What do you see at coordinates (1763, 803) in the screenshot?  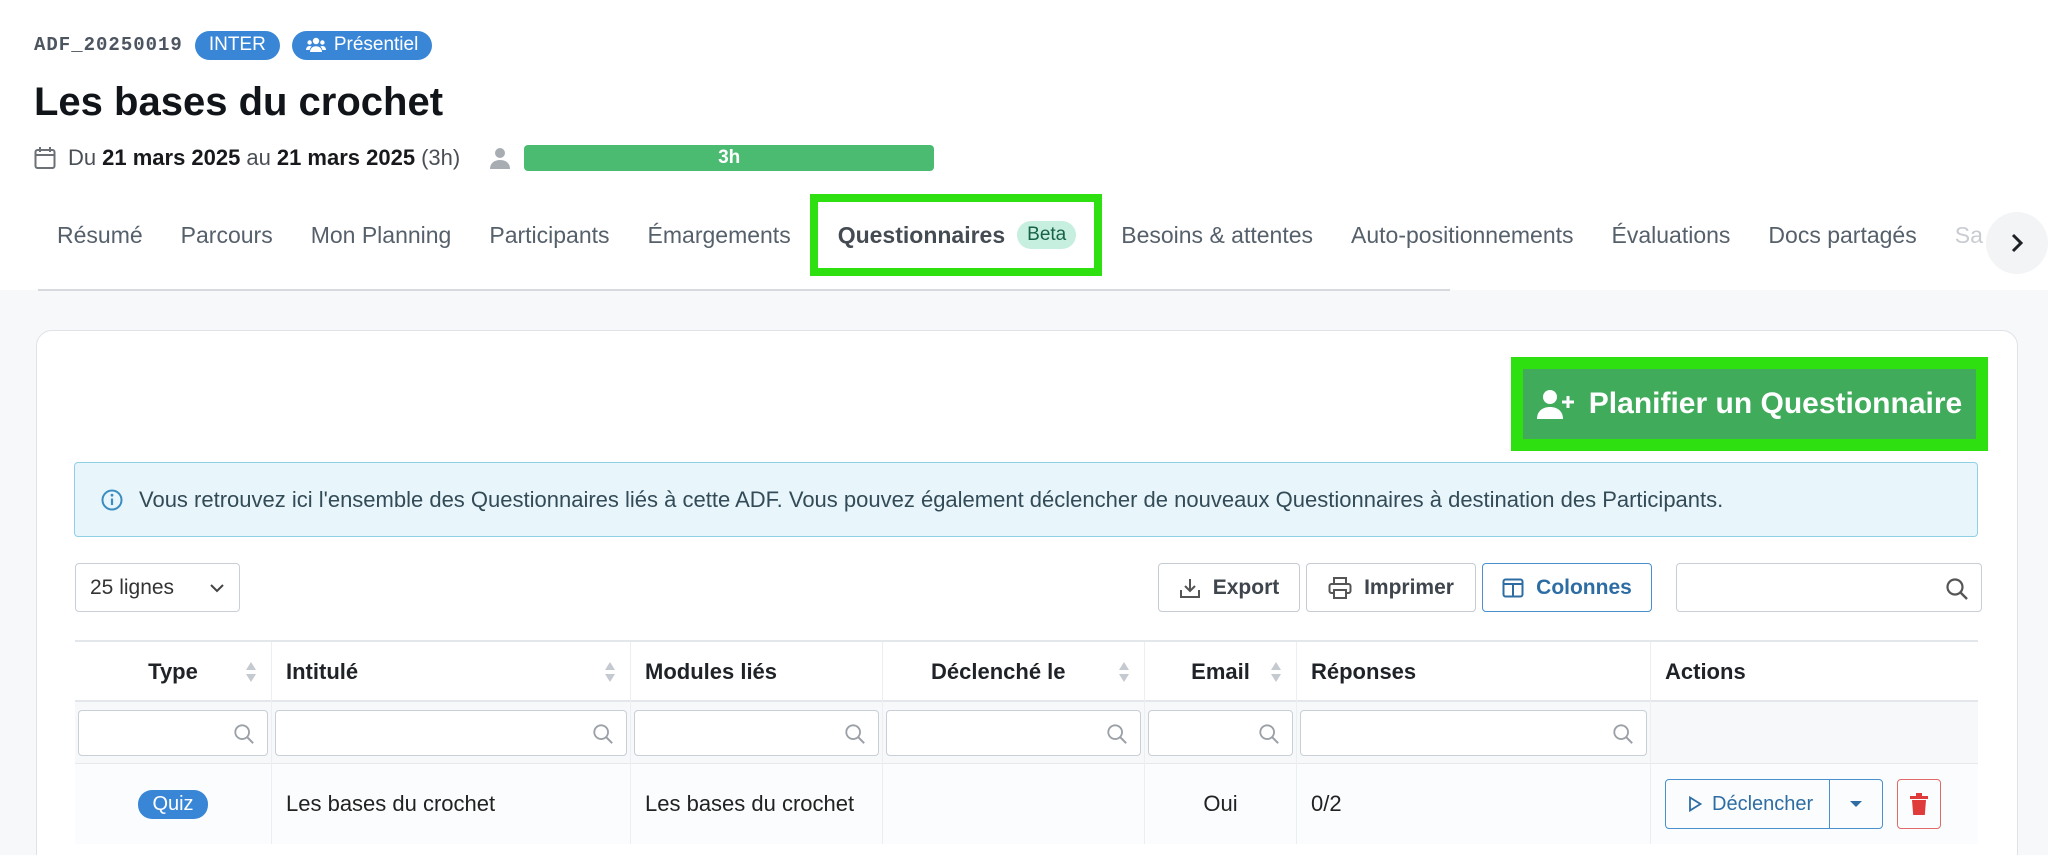 I see `trigger-label: Déclencher` at bounding box center [1763, 803].